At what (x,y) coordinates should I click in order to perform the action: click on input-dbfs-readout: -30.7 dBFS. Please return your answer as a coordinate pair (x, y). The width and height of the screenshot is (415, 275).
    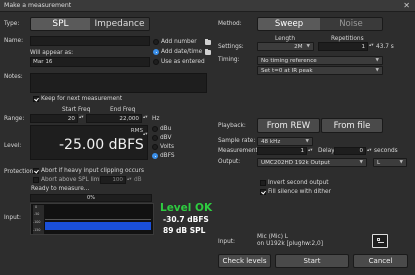
    Looking at the image, I should click on (186, 219).